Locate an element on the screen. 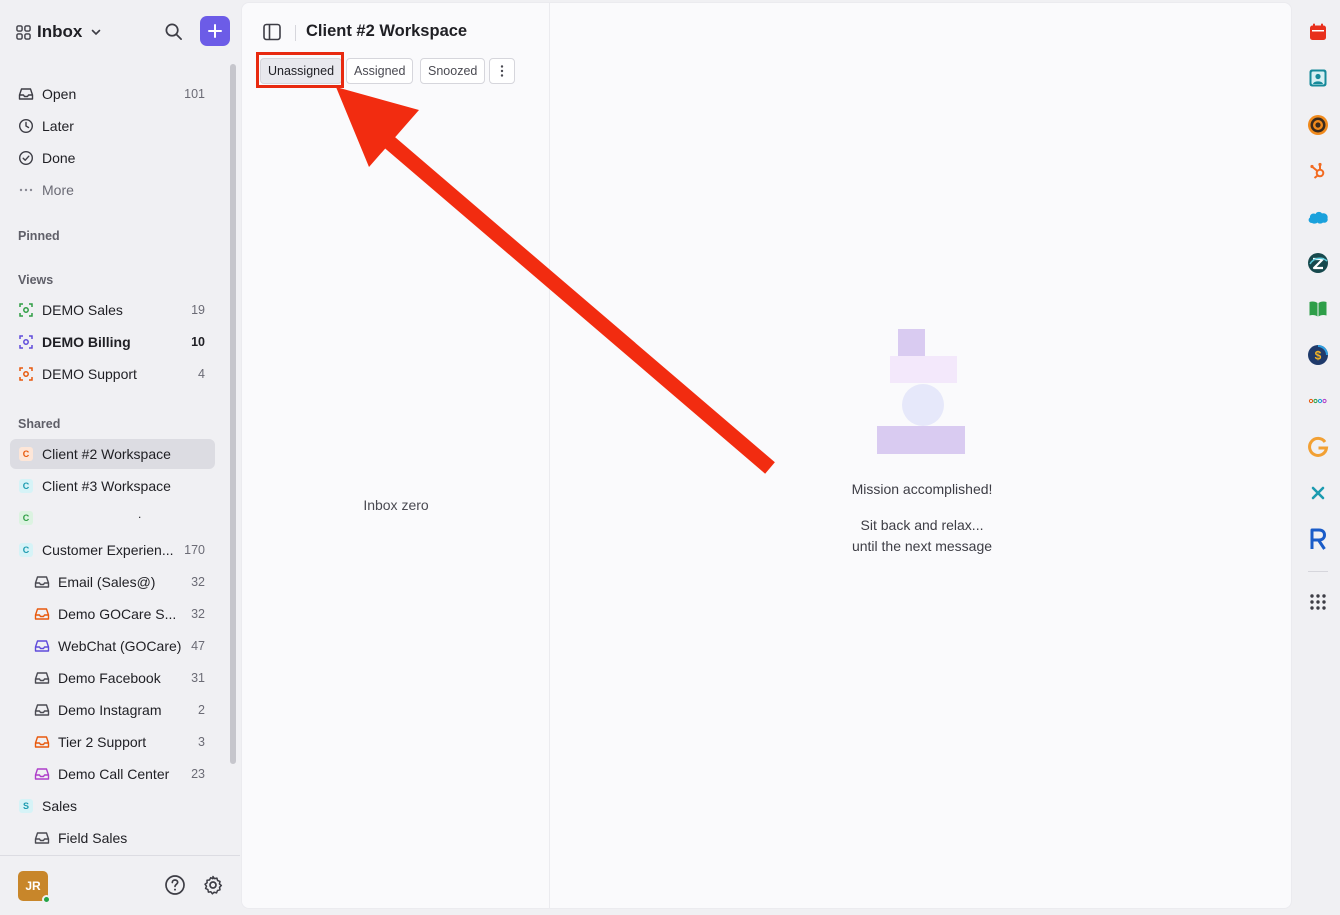 This screenshot has height=915, width=1340. sidebar-item-field-sales: Field Sales is located at coordinates (112, 838).